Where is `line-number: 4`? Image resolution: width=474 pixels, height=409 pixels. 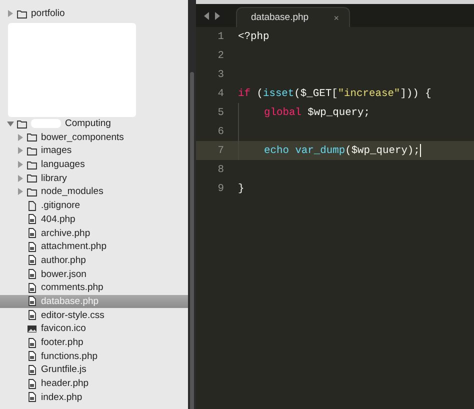 line-number: 4 is located at coordinates (220, 94).